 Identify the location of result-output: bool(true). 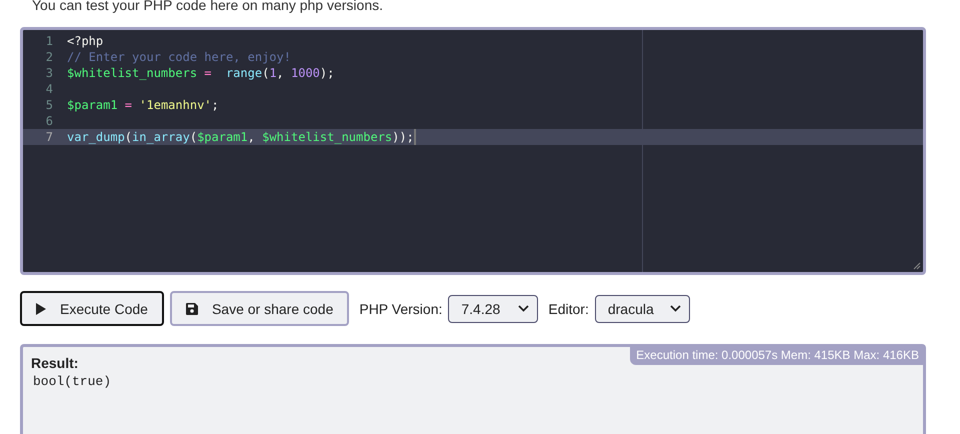
(72, 381).